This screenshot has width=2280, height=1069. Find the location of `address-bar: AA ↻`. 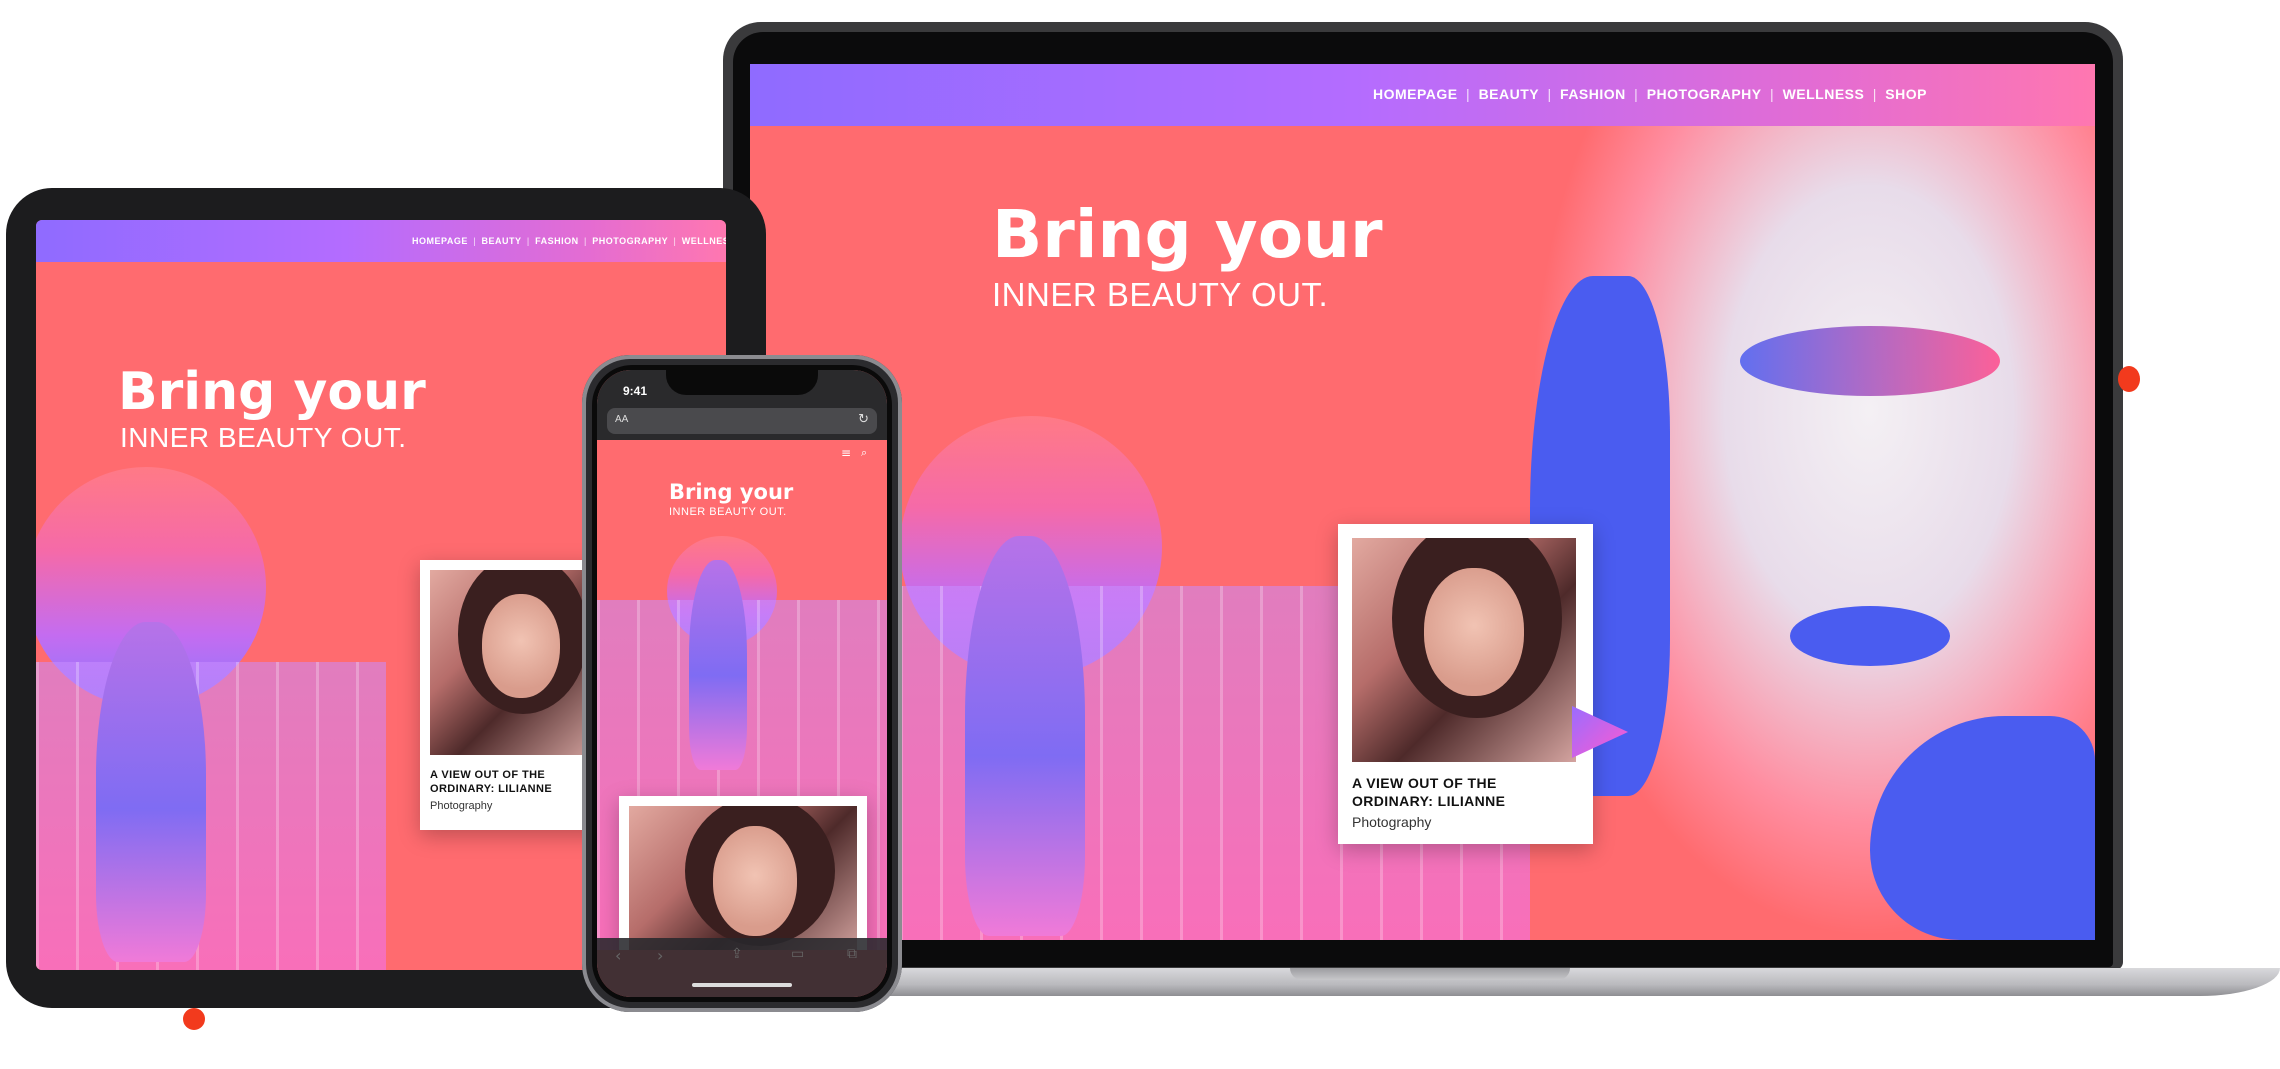

address-bar: AA ↻ is located at coordinates (742, 421).